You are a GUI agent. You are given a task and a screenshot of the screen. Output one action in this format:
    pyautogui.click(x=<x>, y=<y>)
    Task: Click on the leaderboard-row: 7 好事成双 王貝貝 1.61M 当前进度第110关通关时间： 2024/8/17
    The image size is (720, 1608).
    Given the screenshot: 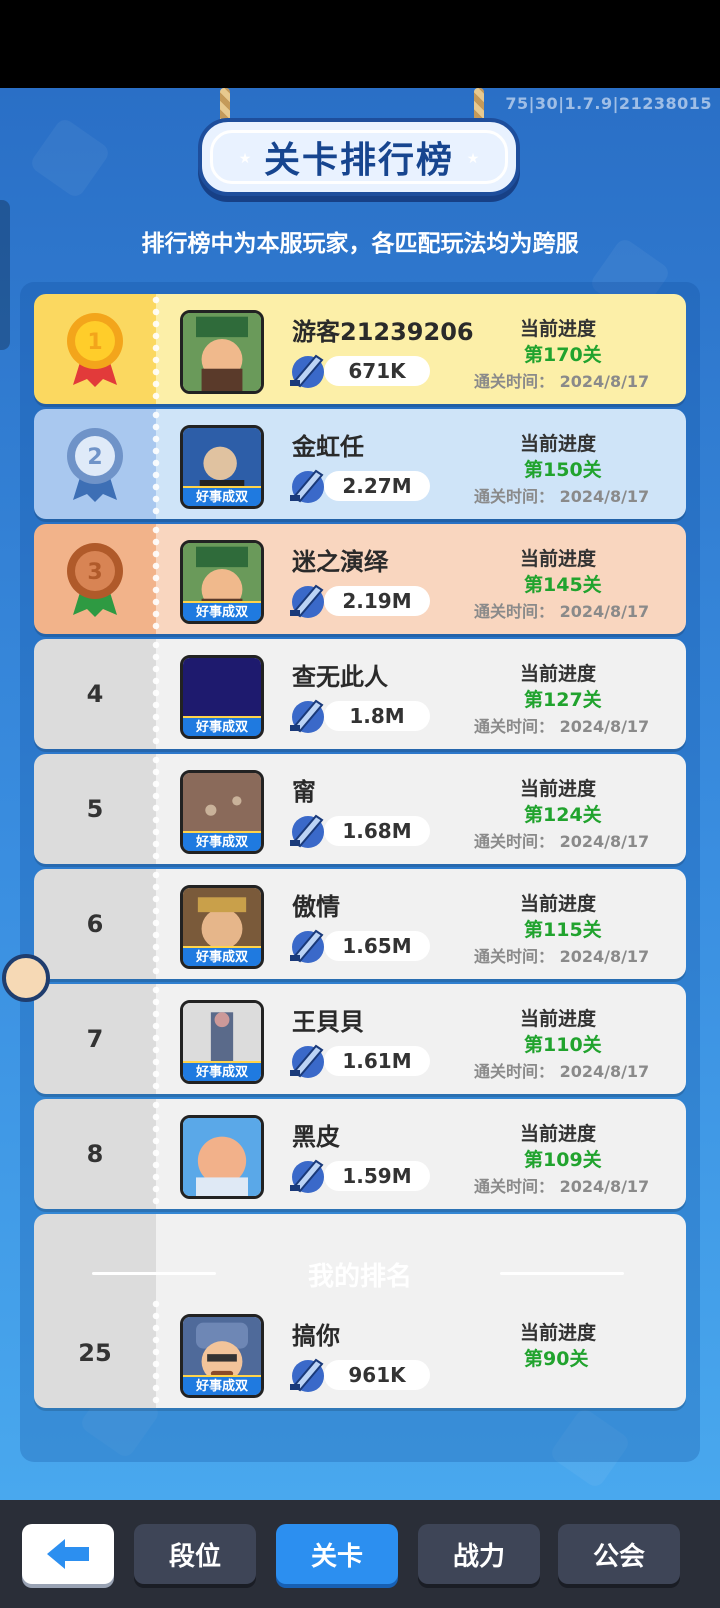 What is the action you would take?
    pyautogui.click(x=360, y=1039)
    